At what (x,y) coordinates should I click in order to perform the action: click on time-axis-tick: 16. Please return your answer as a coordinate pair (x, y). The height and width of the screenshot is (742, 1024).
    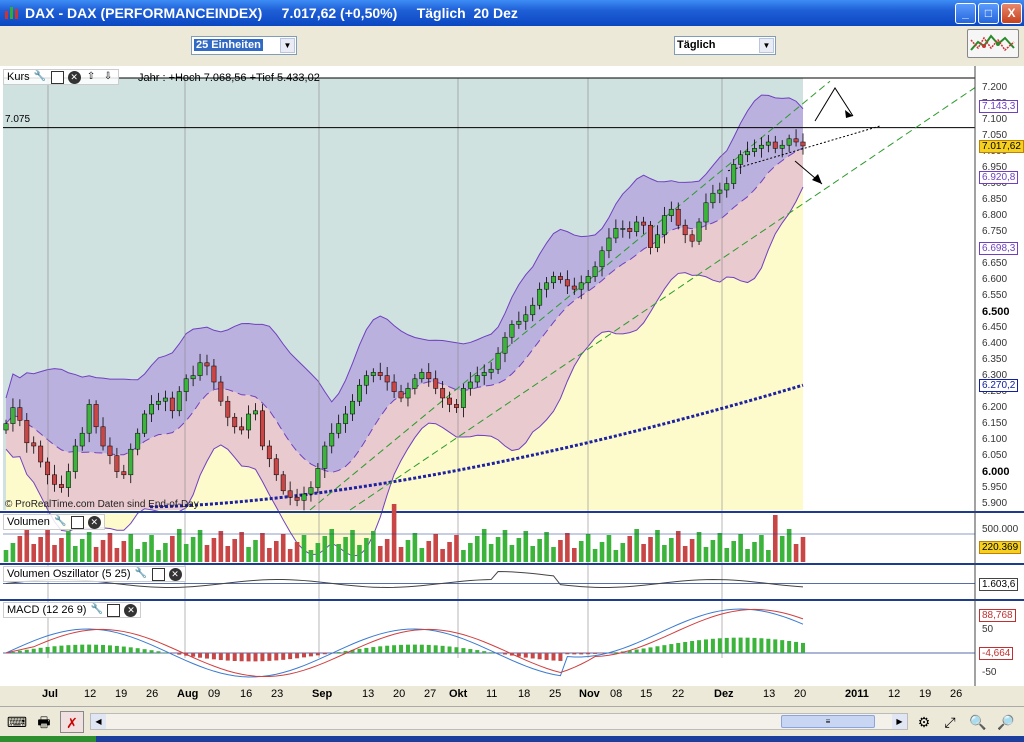
    Looking at the image, I should click on (246, 694).